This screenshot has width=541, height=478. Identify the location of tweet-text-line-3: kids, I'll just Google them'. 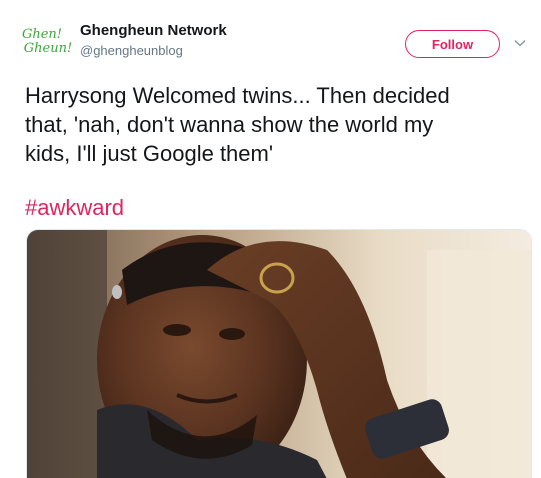
(149, 153).